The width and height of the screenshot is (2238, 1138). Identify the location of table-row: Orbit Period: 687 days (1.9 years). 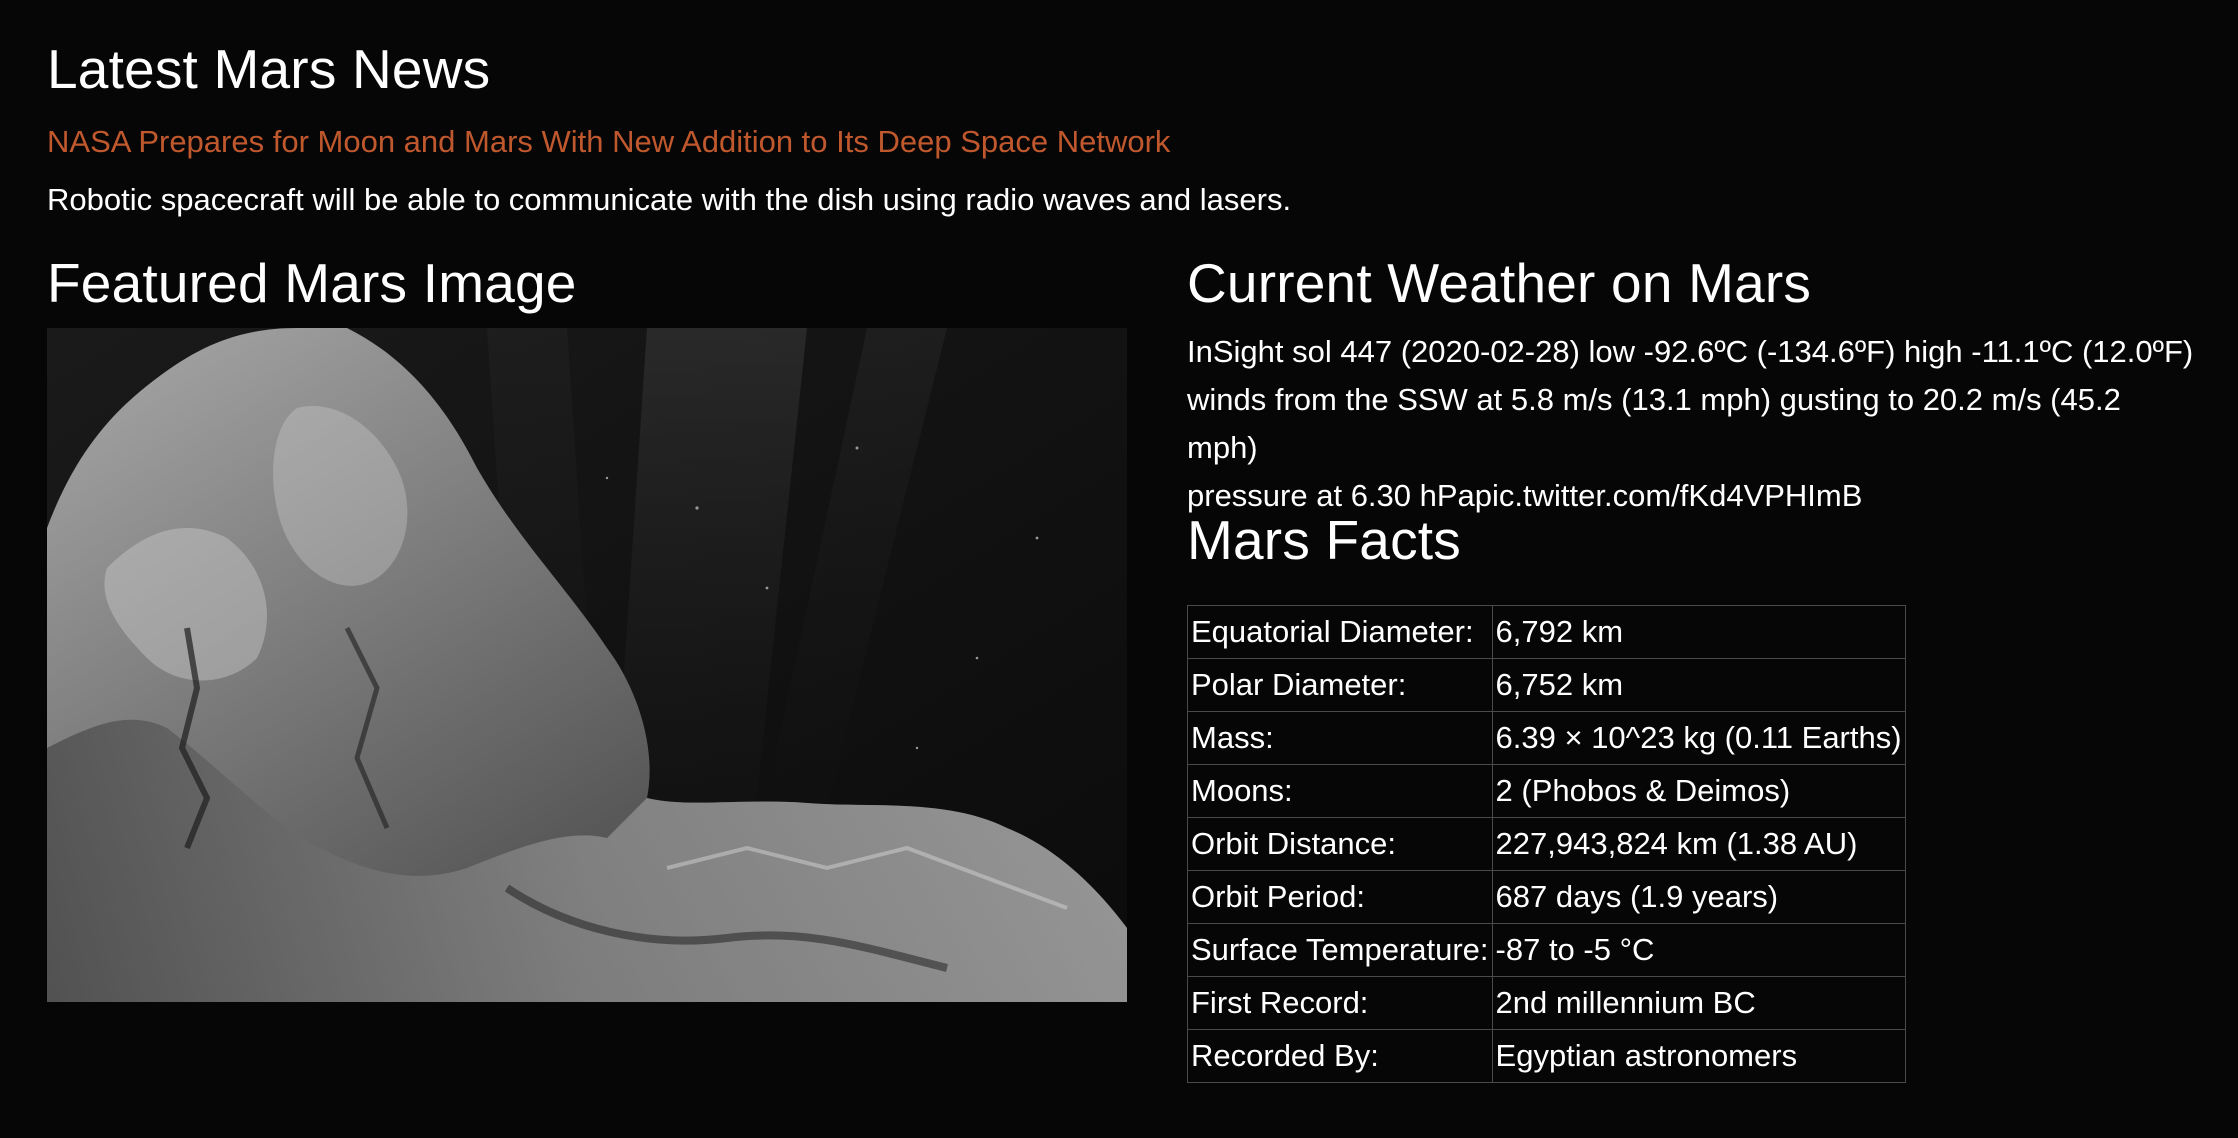
(1546, 897).